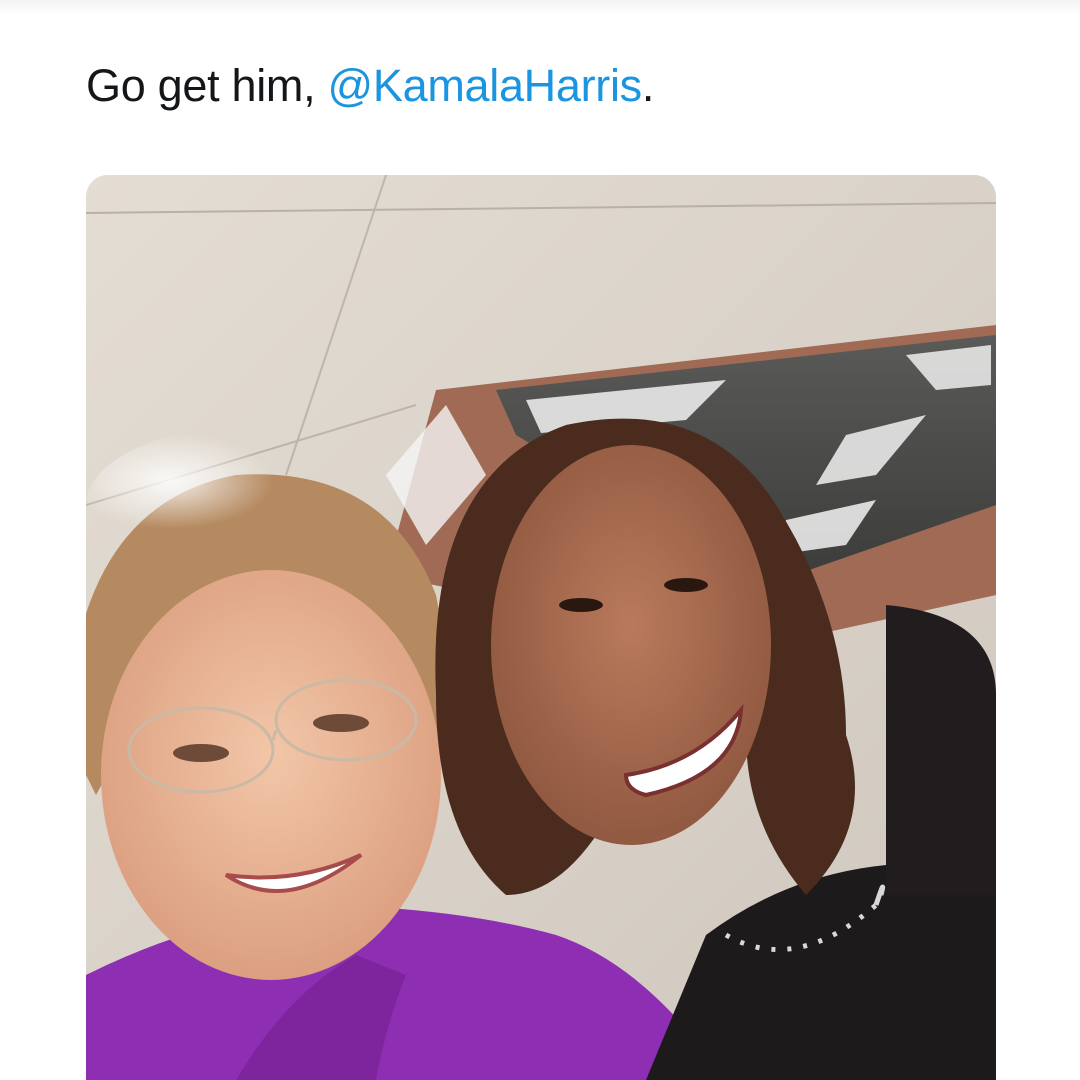 The image size is (1080, 1080). I want to click on left-face, so click(271, 775).